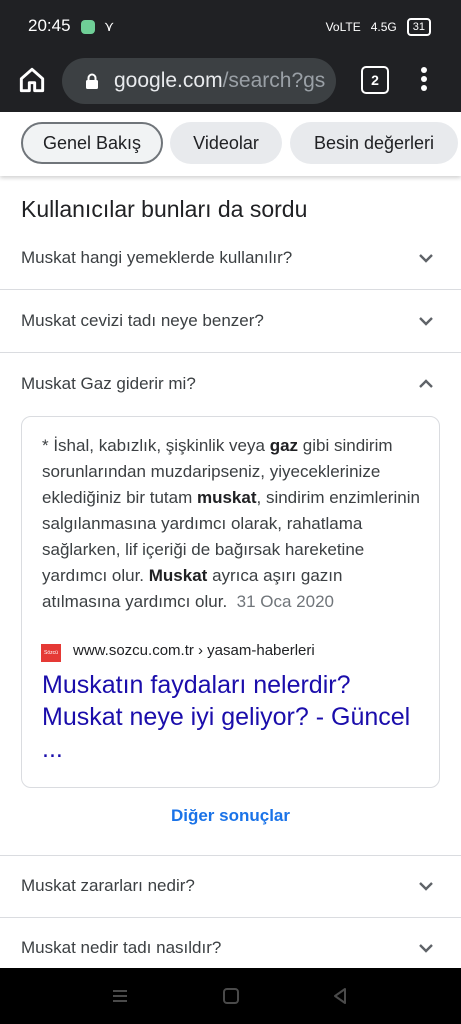 Image resolution: width=461 pixels, height=1024 pixels. Describe the element at coordinates (157, 257) in the screenshot. I see `question-text: Muskat hangi yemeklerde kullanılır?` at that location.